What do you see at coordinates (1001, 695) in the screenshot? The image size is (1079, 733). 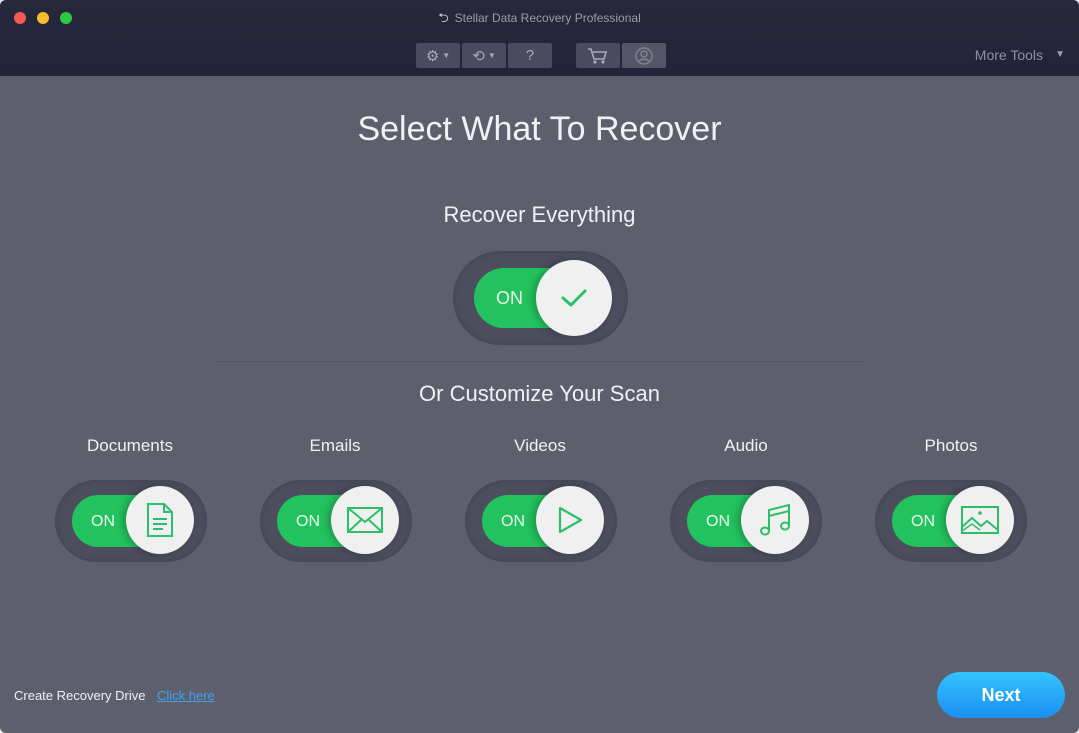 I see `next-button: Next` at bounding box center [1001, 695].